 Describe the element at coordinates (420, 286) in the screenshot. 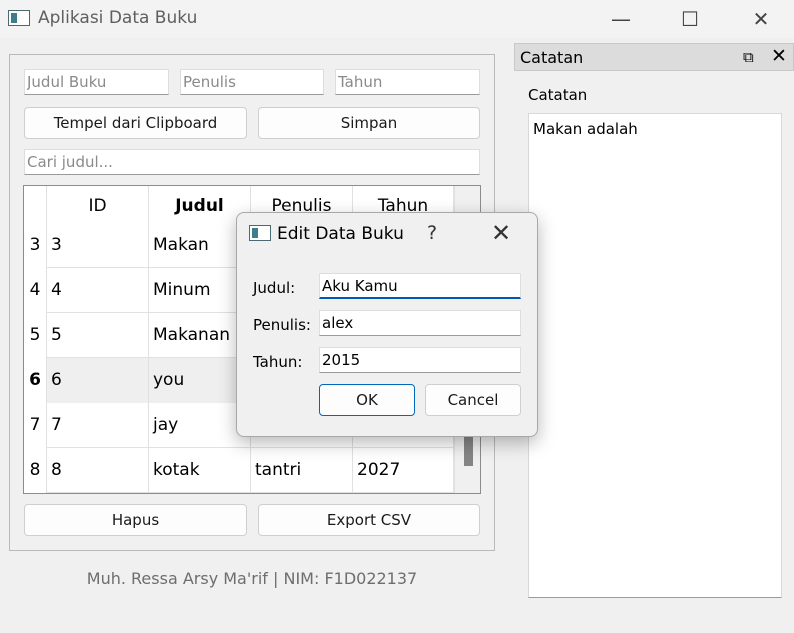

I see `dialog-judul-field` at that location.